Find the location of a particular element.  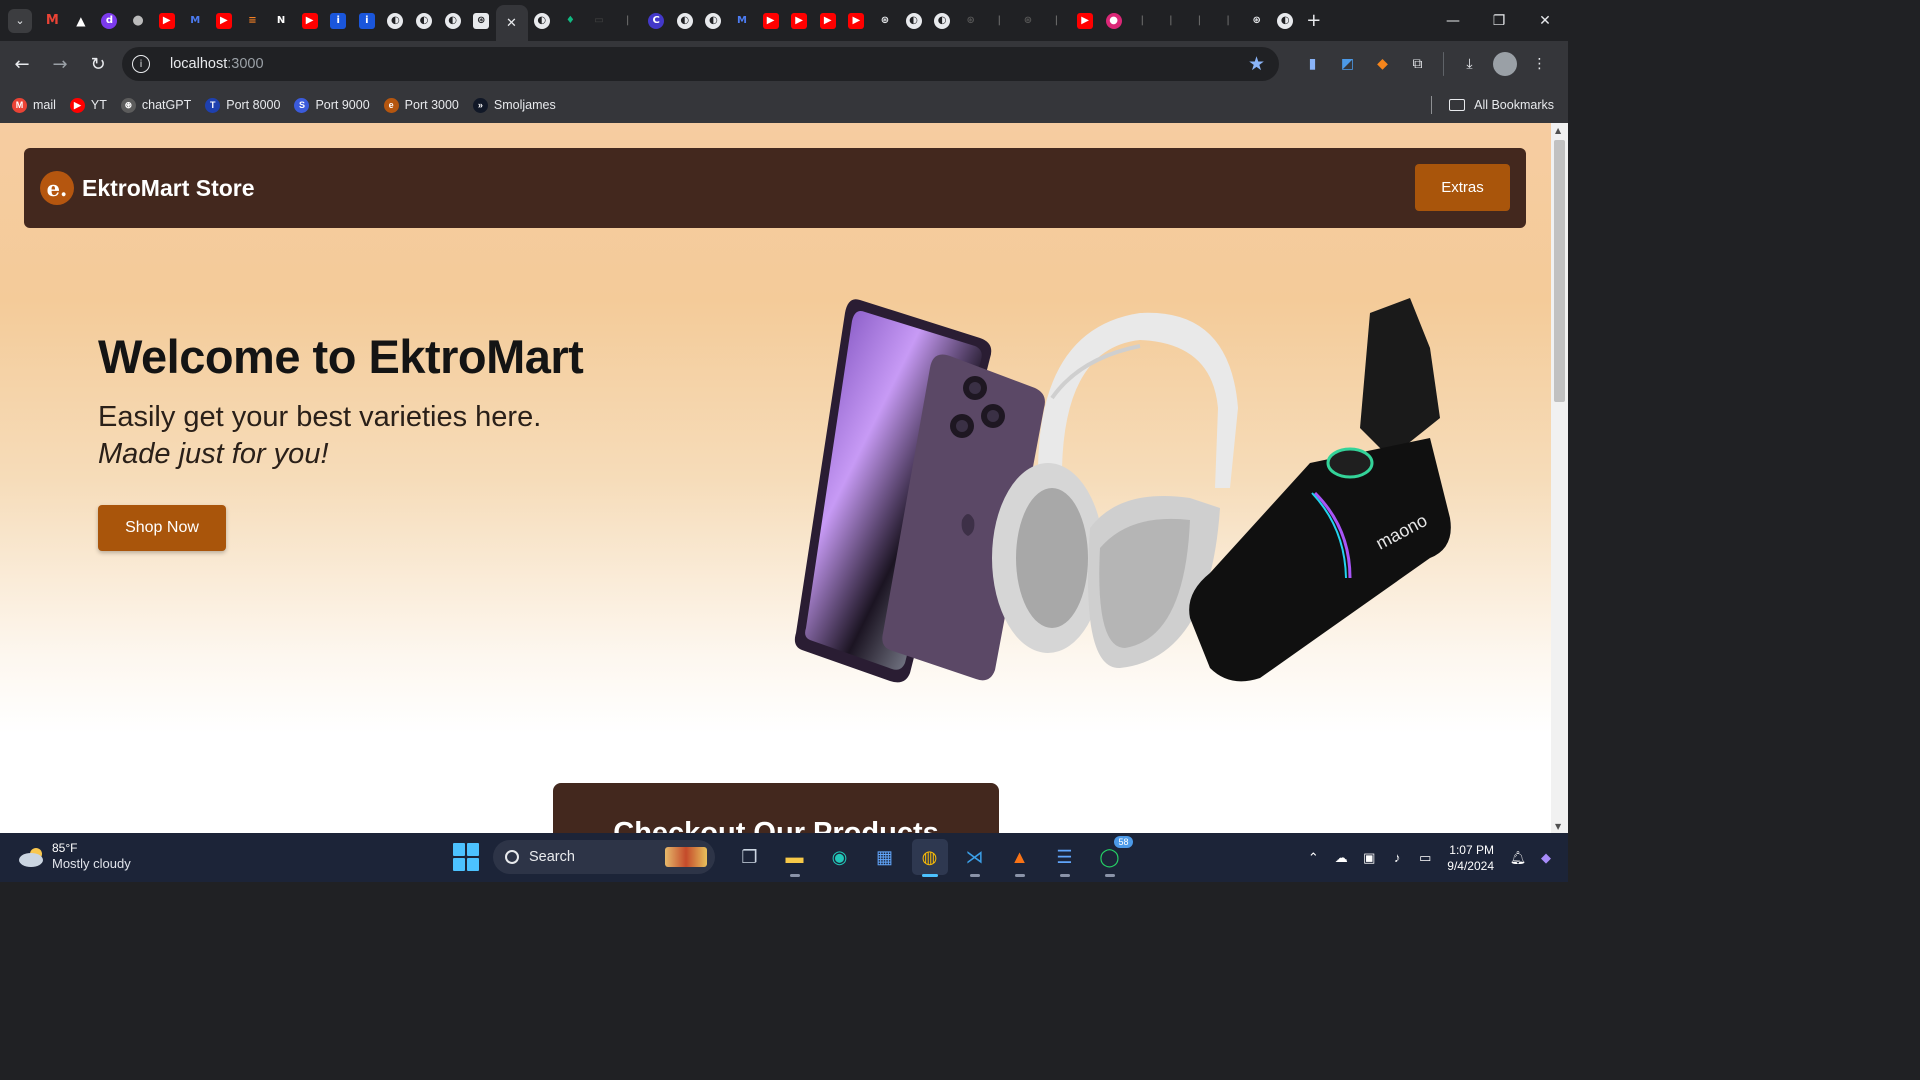

chrome-icon: ◍ is located at coordinates (929, 858).